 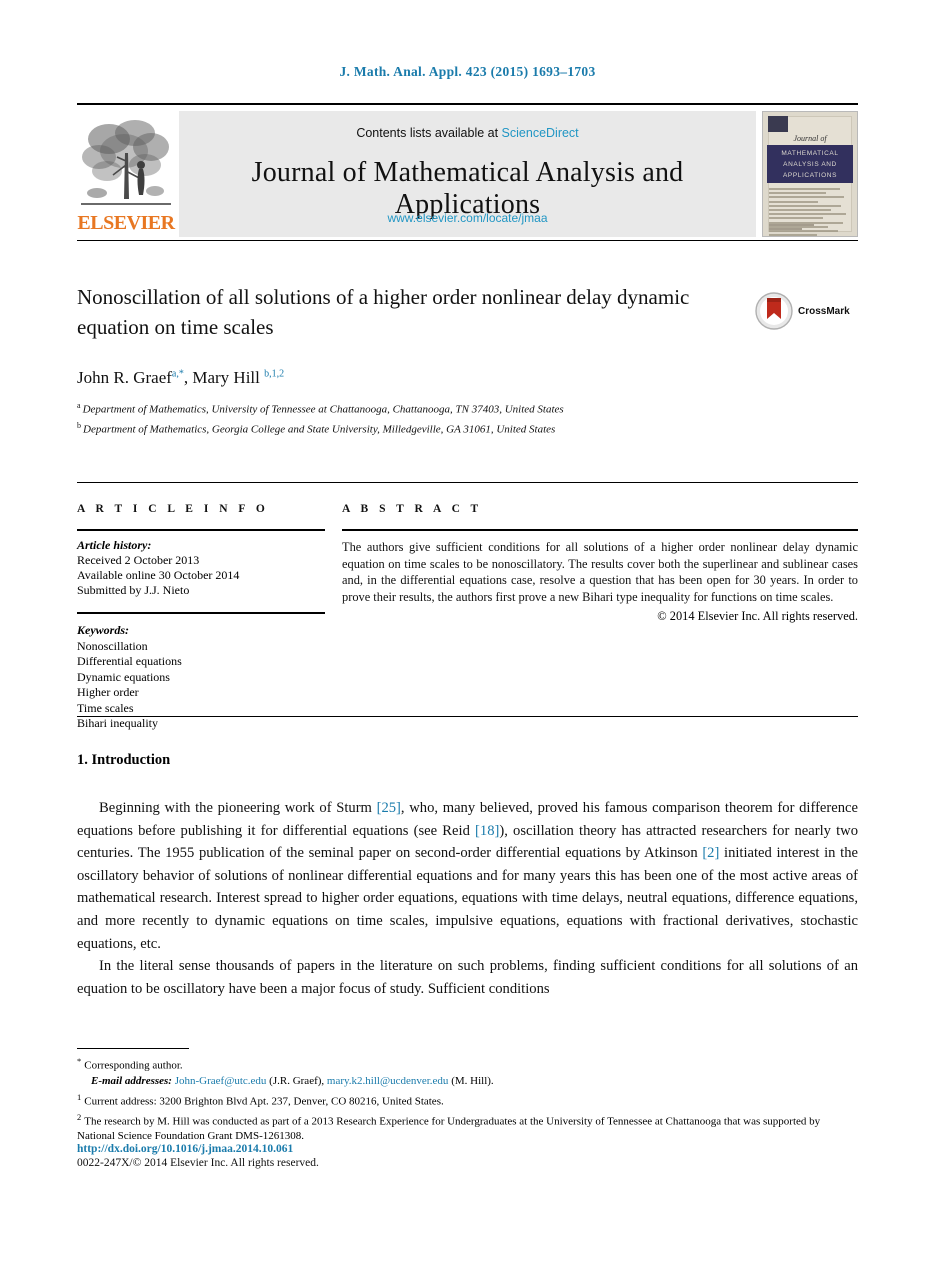 I want to click on footnote-rule, so click(x=133, y=1048).